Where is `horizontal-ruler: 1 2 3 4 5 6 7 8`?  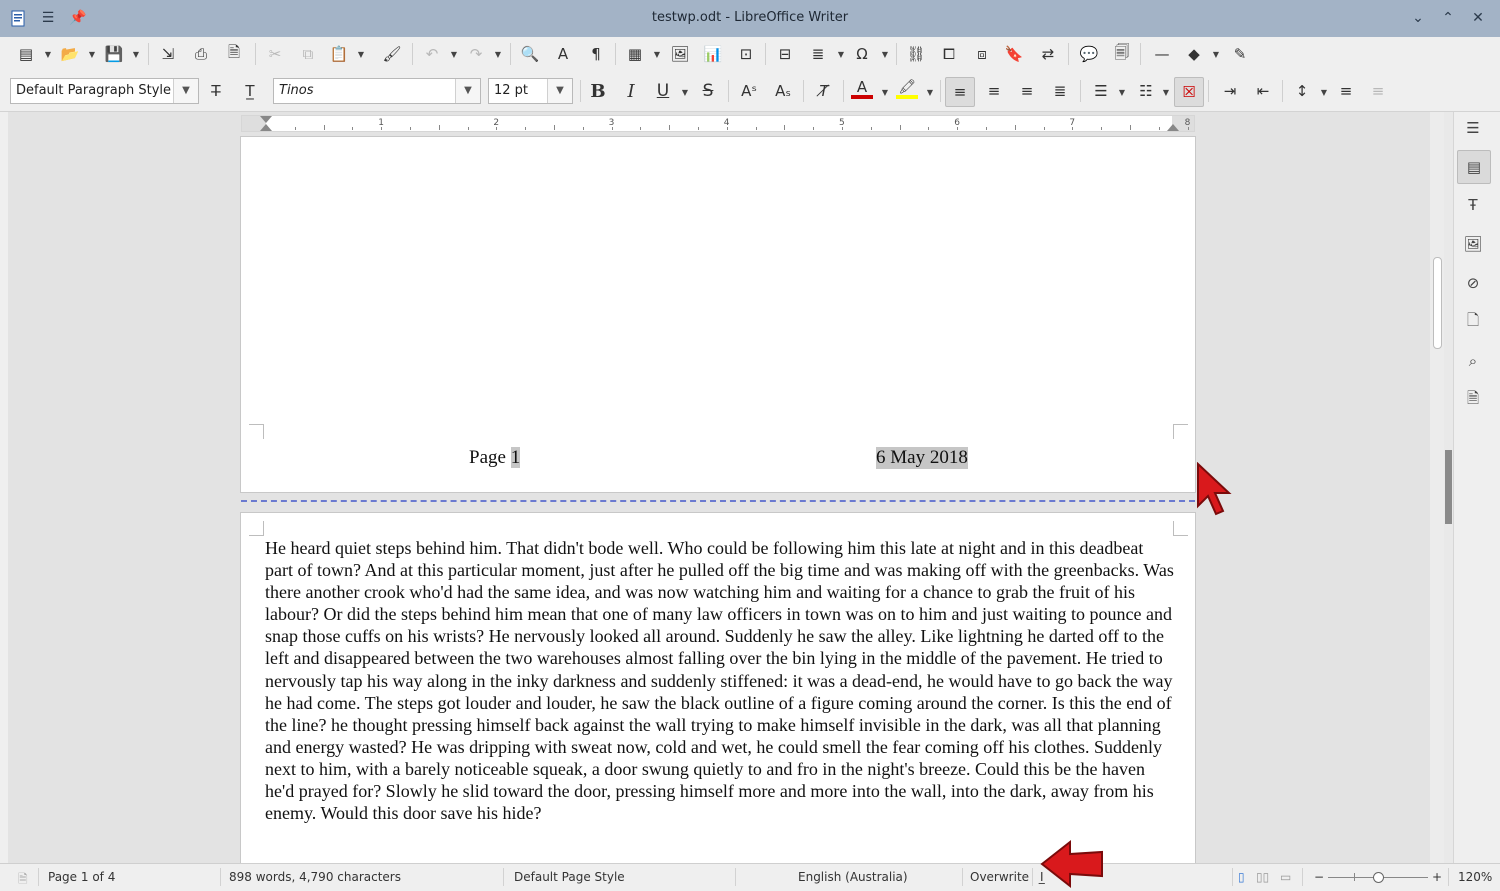
horizontal-ruler: 1 2 3 4 5 6 7 8 is located at coordinates (718, 123).